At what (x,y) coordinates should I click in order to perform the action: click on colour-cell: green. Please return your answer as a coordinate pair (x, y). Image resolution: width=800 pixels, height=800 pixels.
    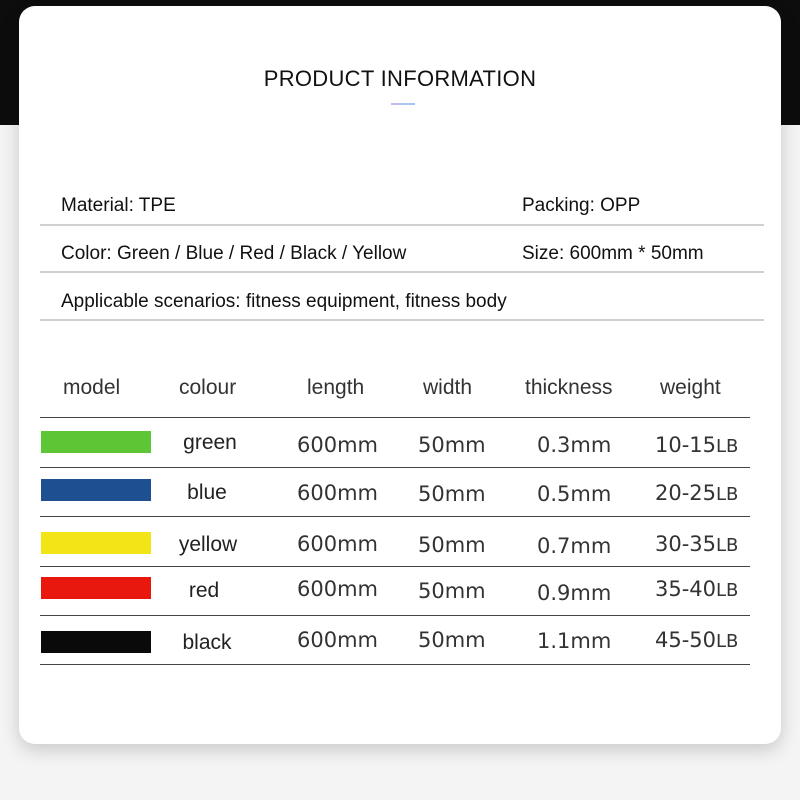
    Looking at the image, I should click on (210, 442).